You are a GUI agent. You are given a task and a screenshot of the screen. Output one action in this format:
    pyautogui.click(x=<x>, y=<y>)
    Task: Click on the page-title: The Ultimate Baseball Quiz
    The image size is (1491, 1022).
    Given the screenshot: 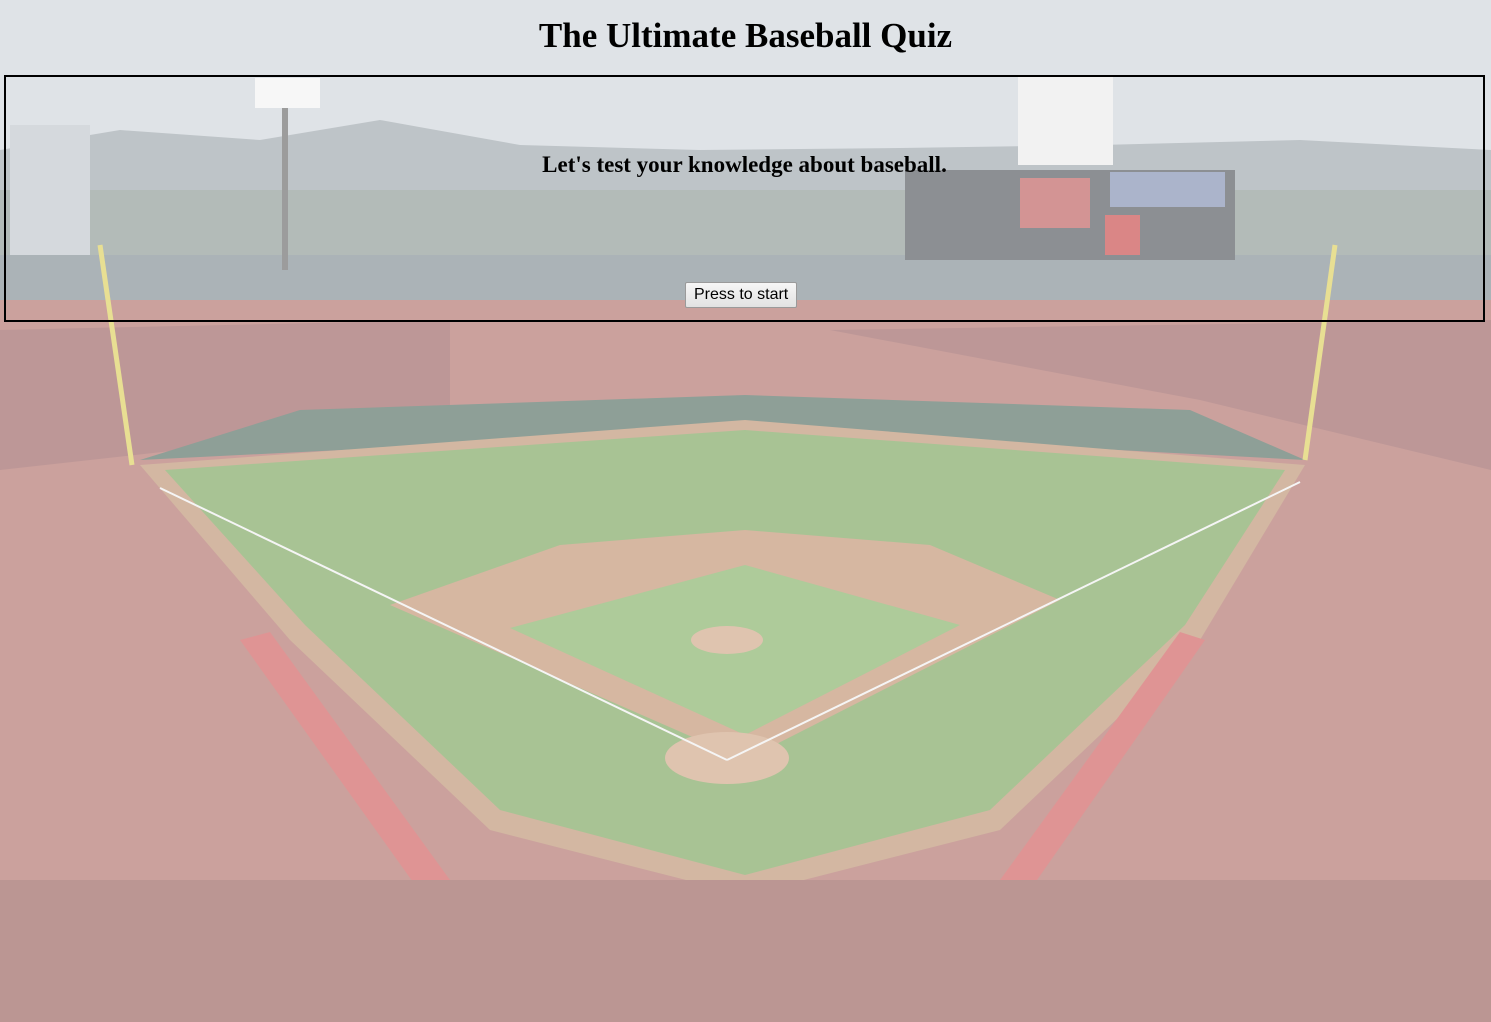 What is the action you would take?
    pyautogui.click(x=745, y=35)
    